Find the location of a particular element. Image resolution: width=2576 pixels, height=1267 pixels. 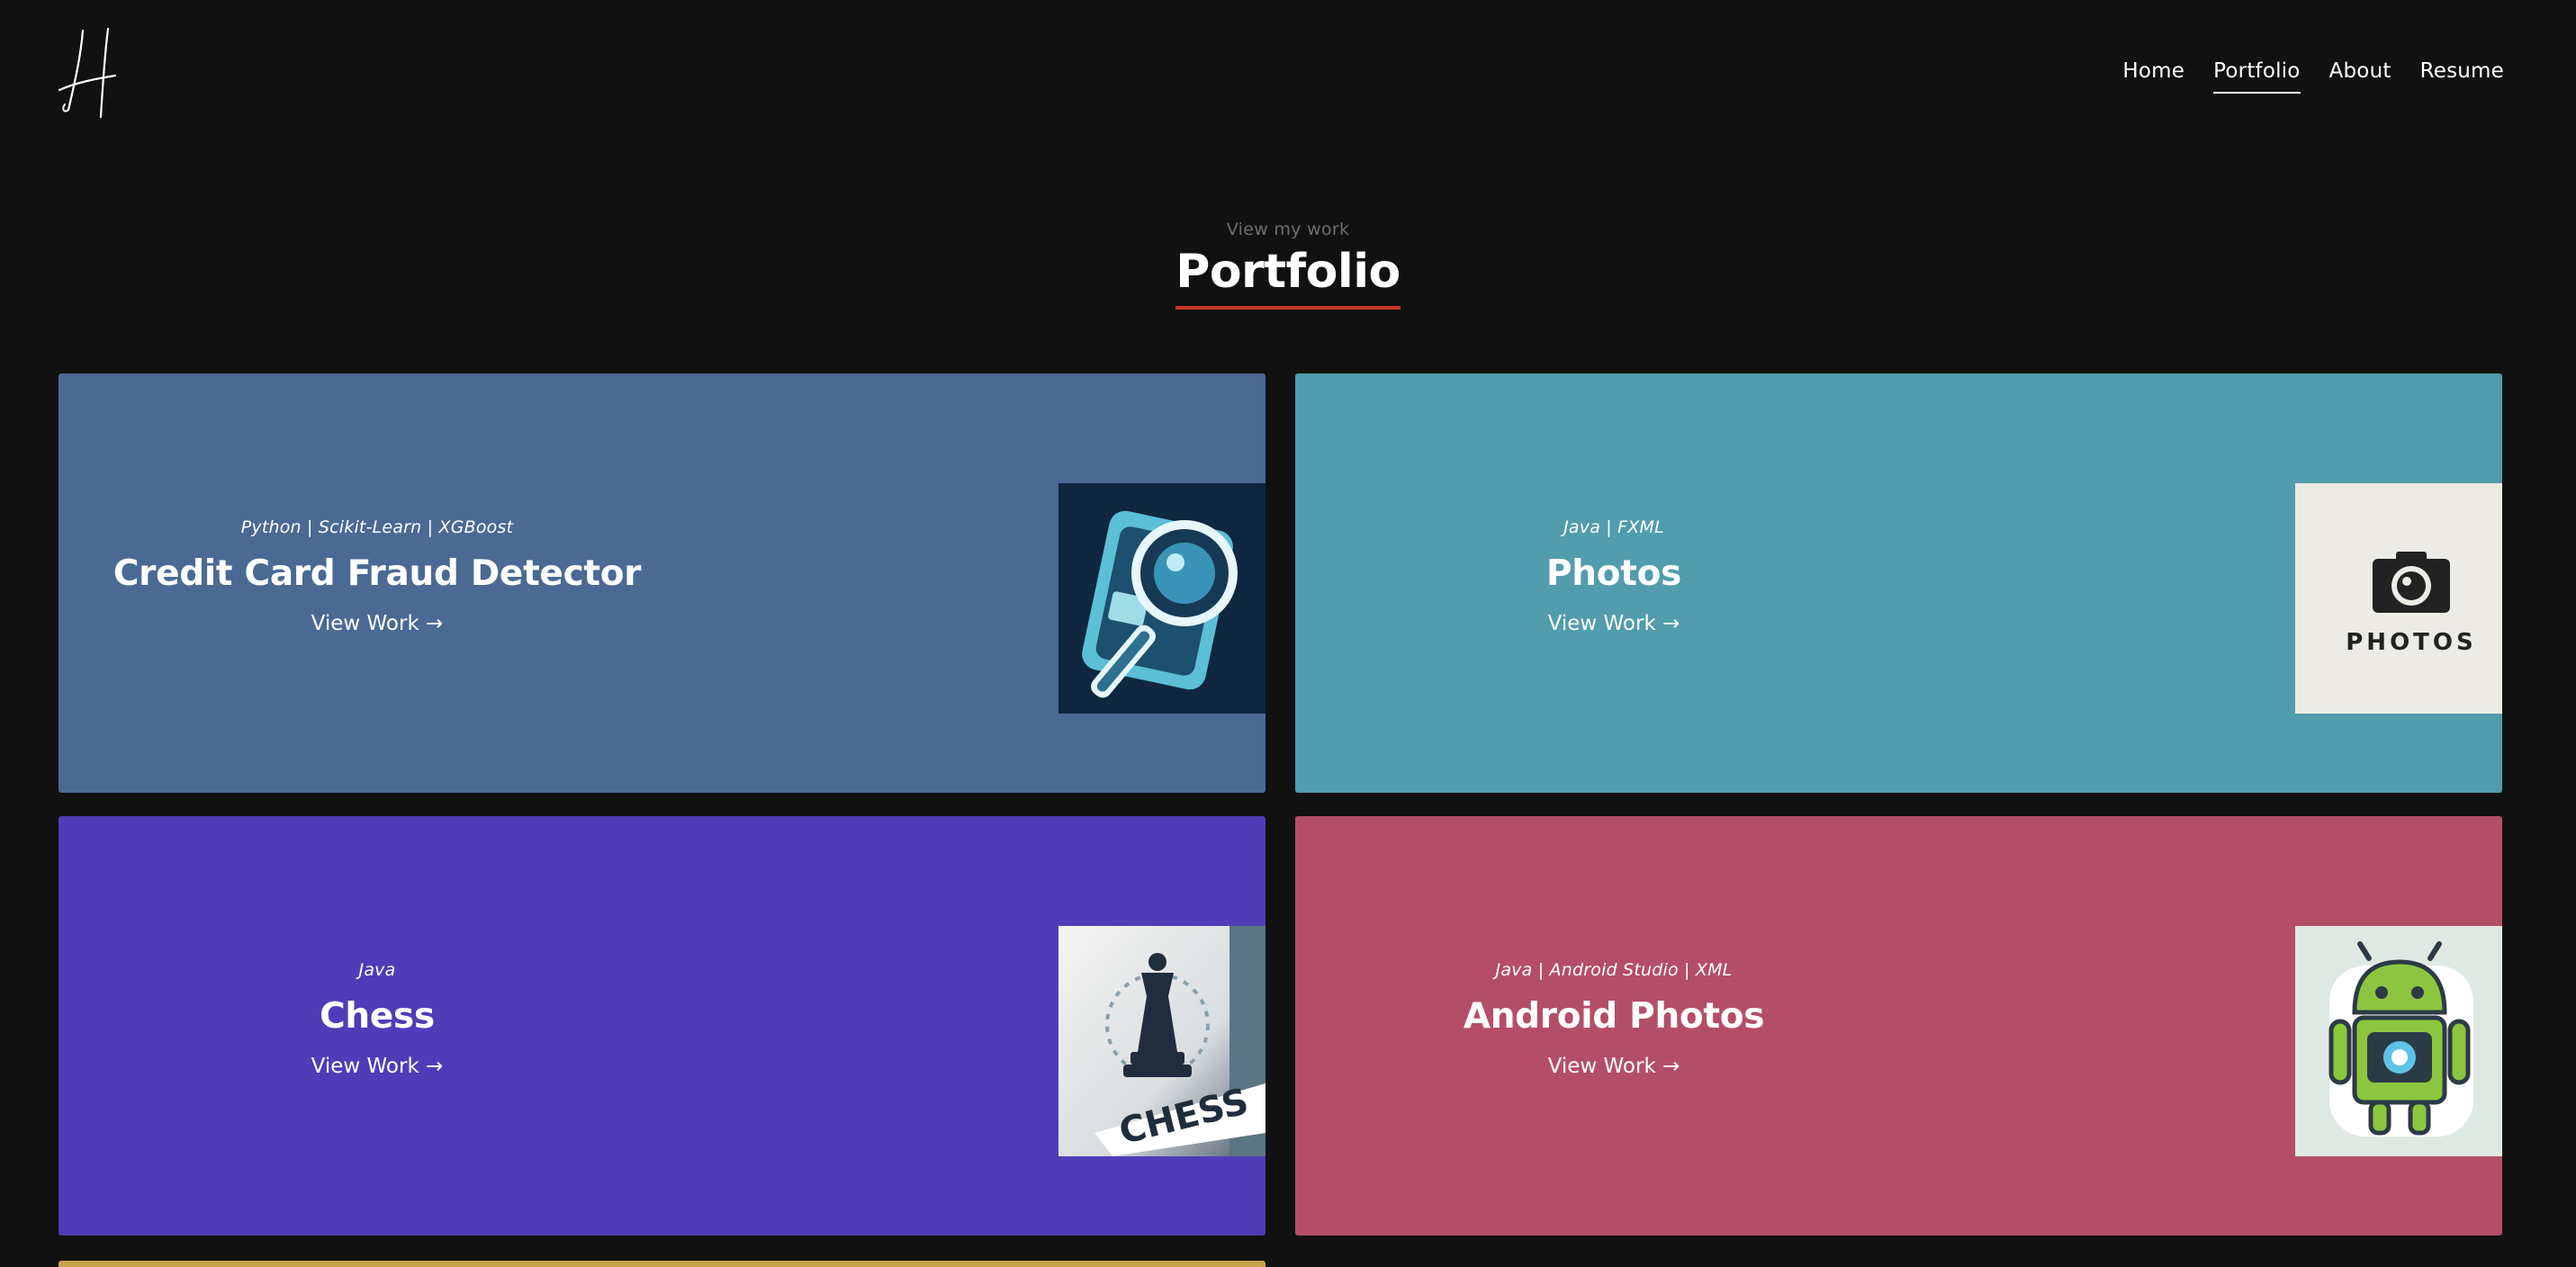

page-title: Portfolio is located at coordinates (1288, 277).